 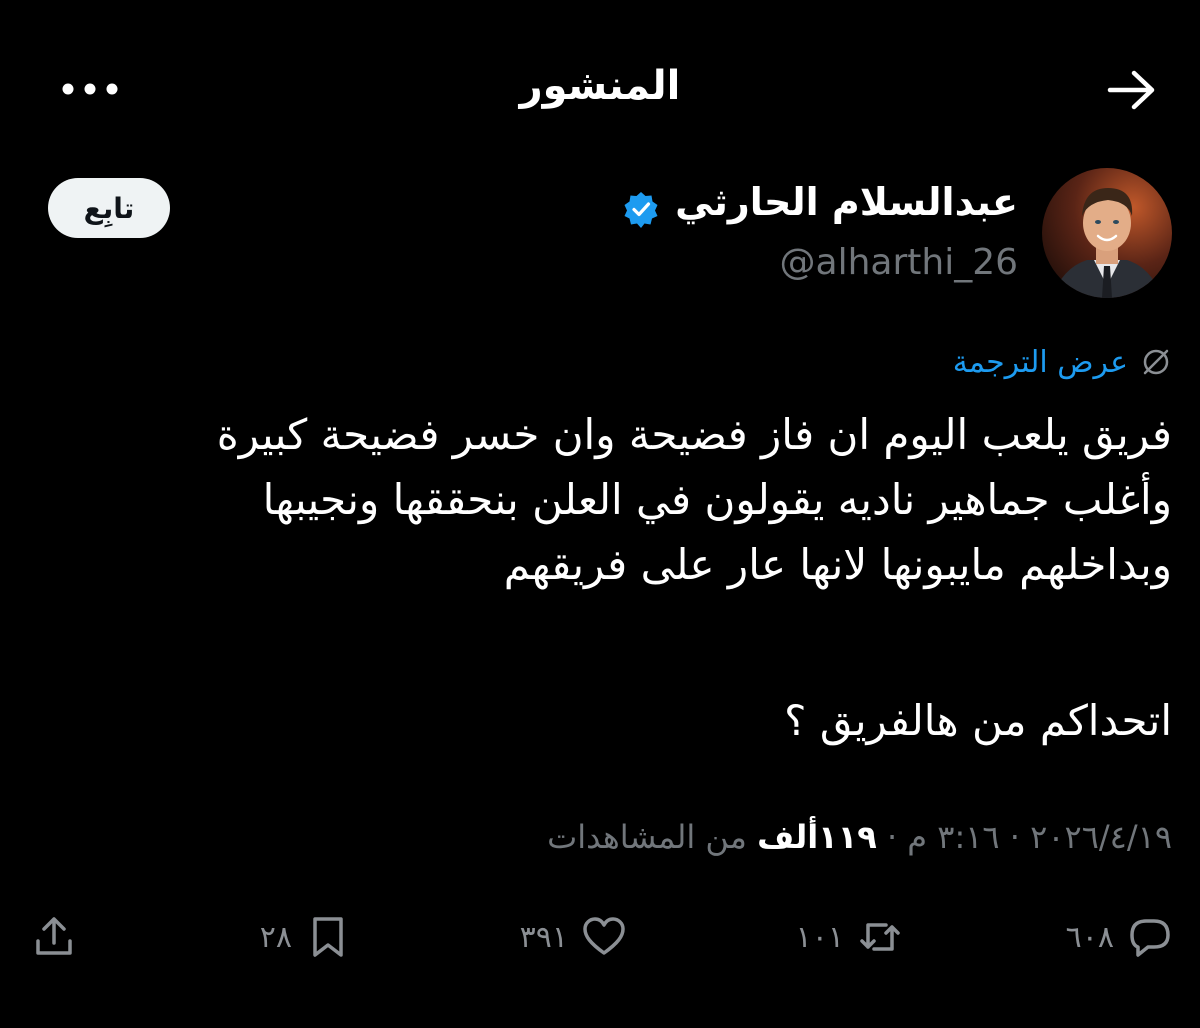 I want to click on show-translation-link: عرض الترجمة, so click(x=1062, y=362).